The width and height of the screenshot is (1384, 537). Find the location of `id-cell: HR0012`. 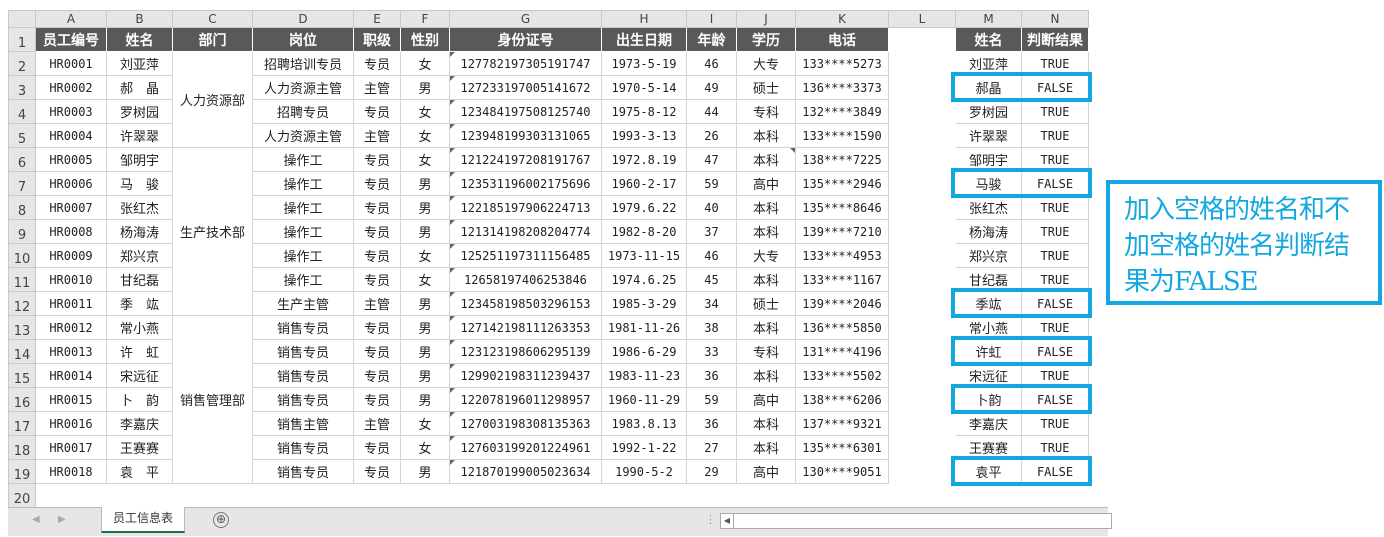

id-cell: HR0012 is located at coordinates (71, 327).